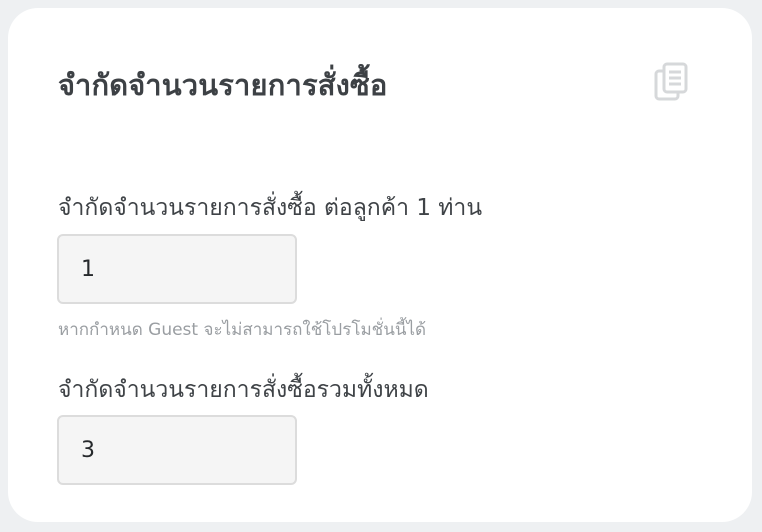  Describe the element at coordinates (223, 85) in the screenshot. I see `card-title: จำกัดจำนวนรายการสั่งซื้อ` at that location.